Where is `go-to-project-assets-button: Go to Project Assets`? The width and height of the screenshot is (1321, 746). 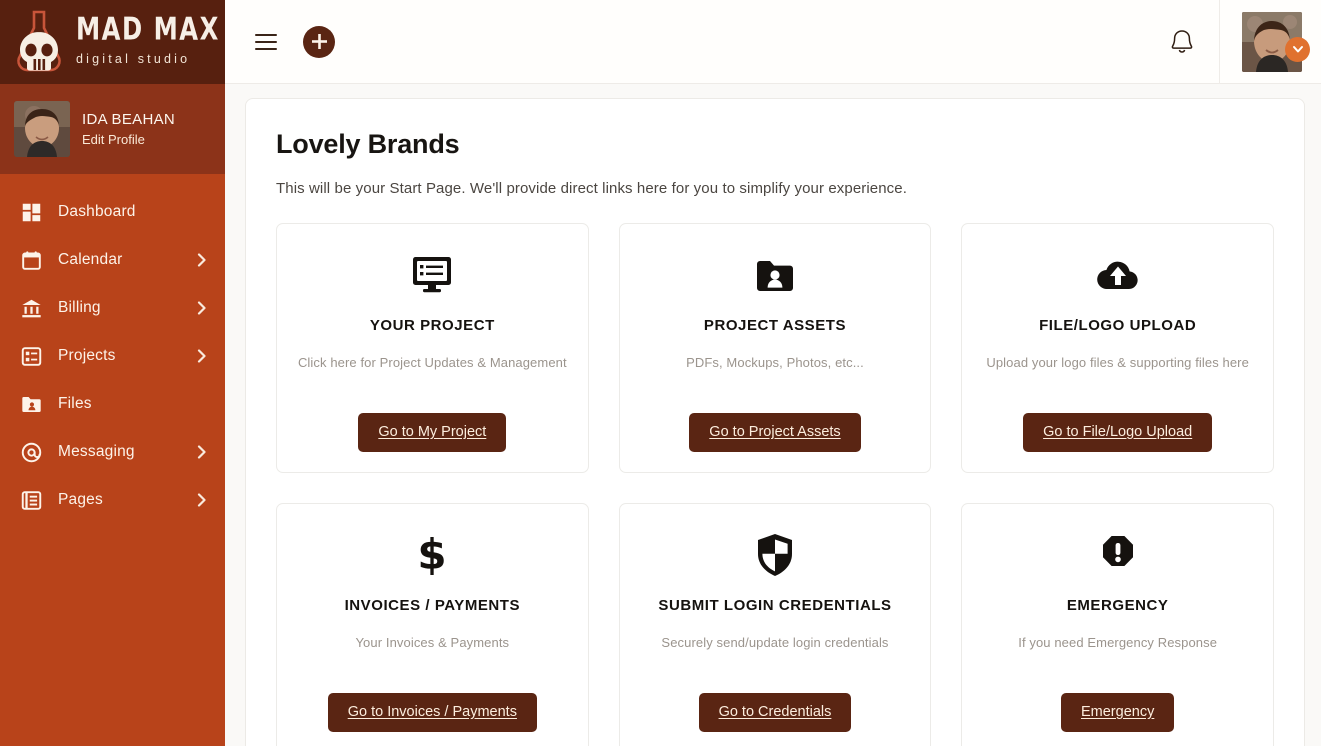 go-to-project-assets-button: Go to Project Assets is located at coordinates (775, 432).